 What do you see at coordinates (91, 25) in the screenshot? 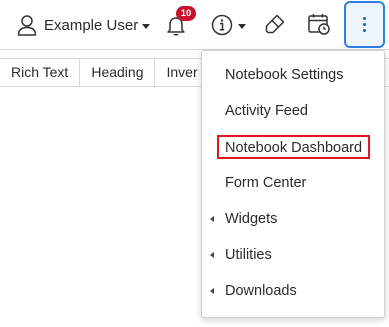
I see `user-name: Example User` at bounding box center [91, 25].